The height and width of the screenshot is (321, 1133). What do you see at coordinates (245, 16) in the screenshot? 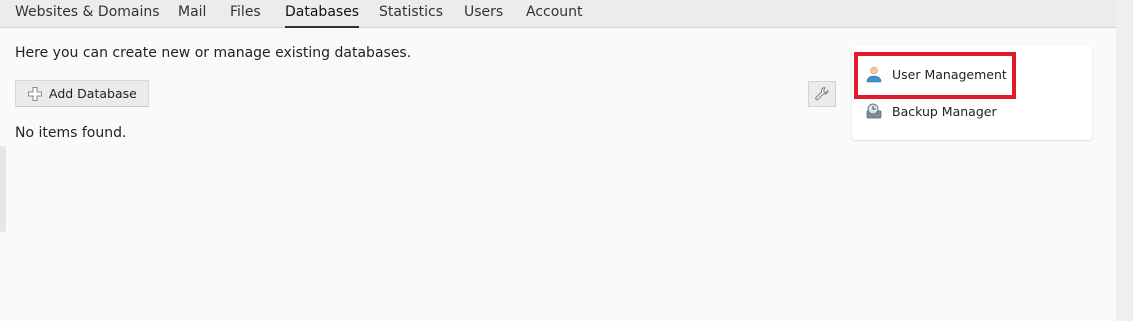
I see `tab-files: Files` at bounding box center [245, 16].